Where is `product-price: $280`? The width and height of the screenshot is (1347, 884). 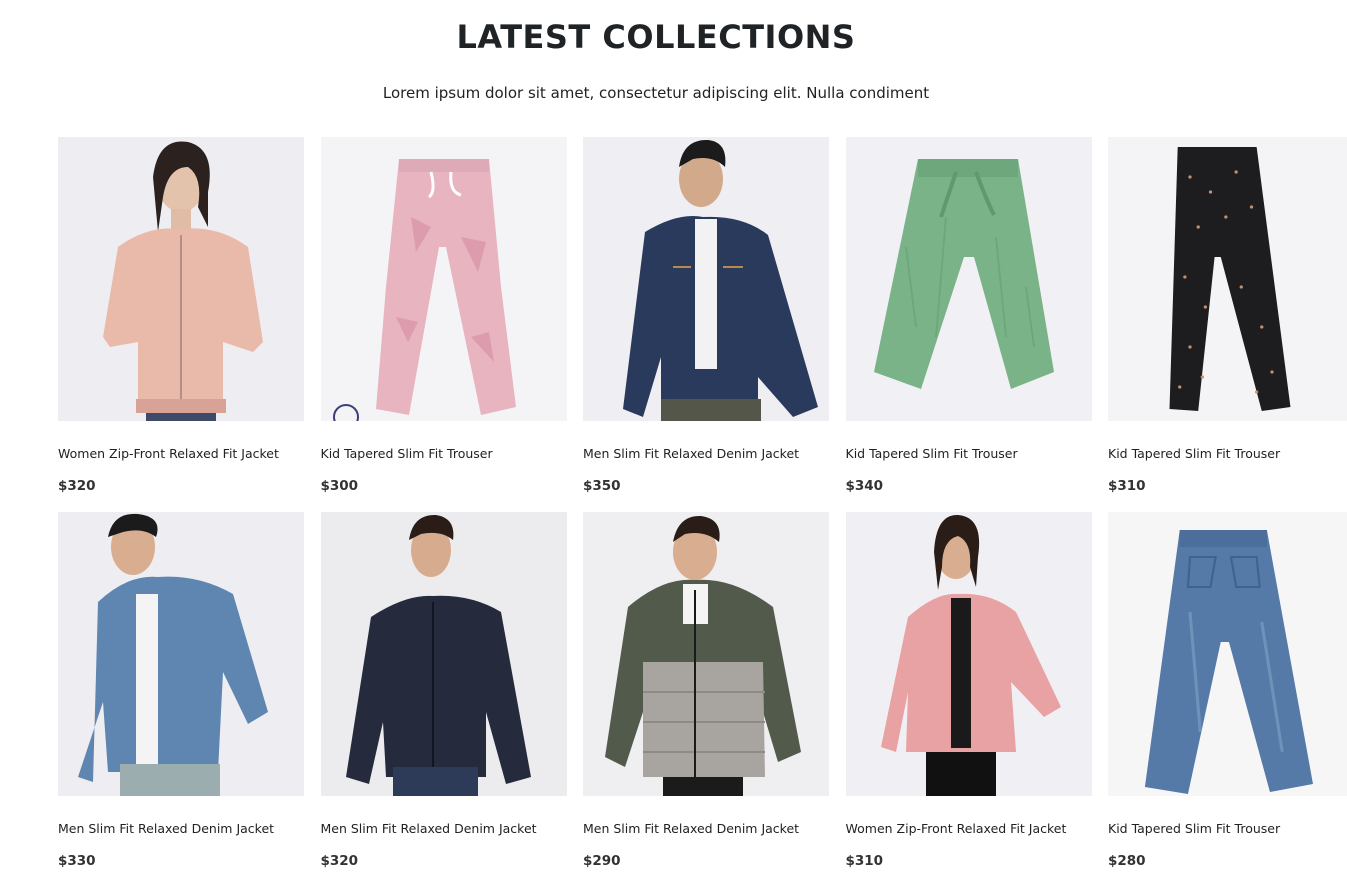
product-price: $280 is located at coordinates (1127, 861).